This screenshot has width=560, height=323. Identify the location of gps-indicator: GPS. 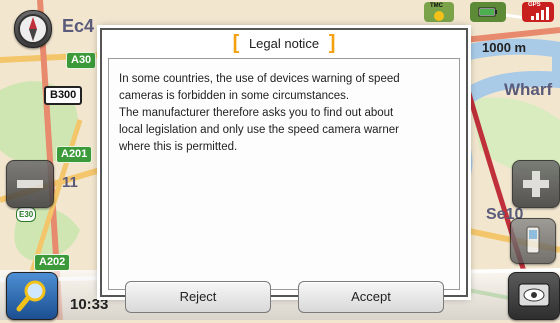
(538, 12).